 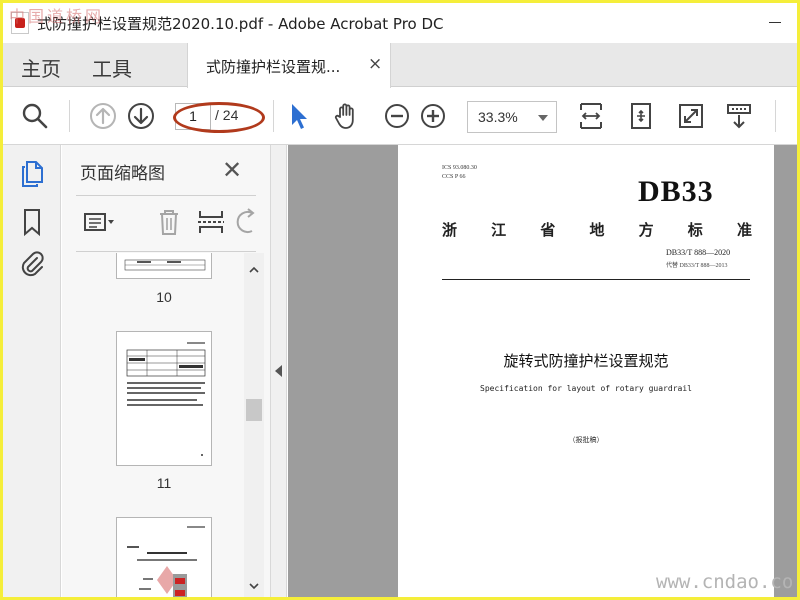 I want to click on panel-title: 页面缩略图, so click(x=122, y=174).